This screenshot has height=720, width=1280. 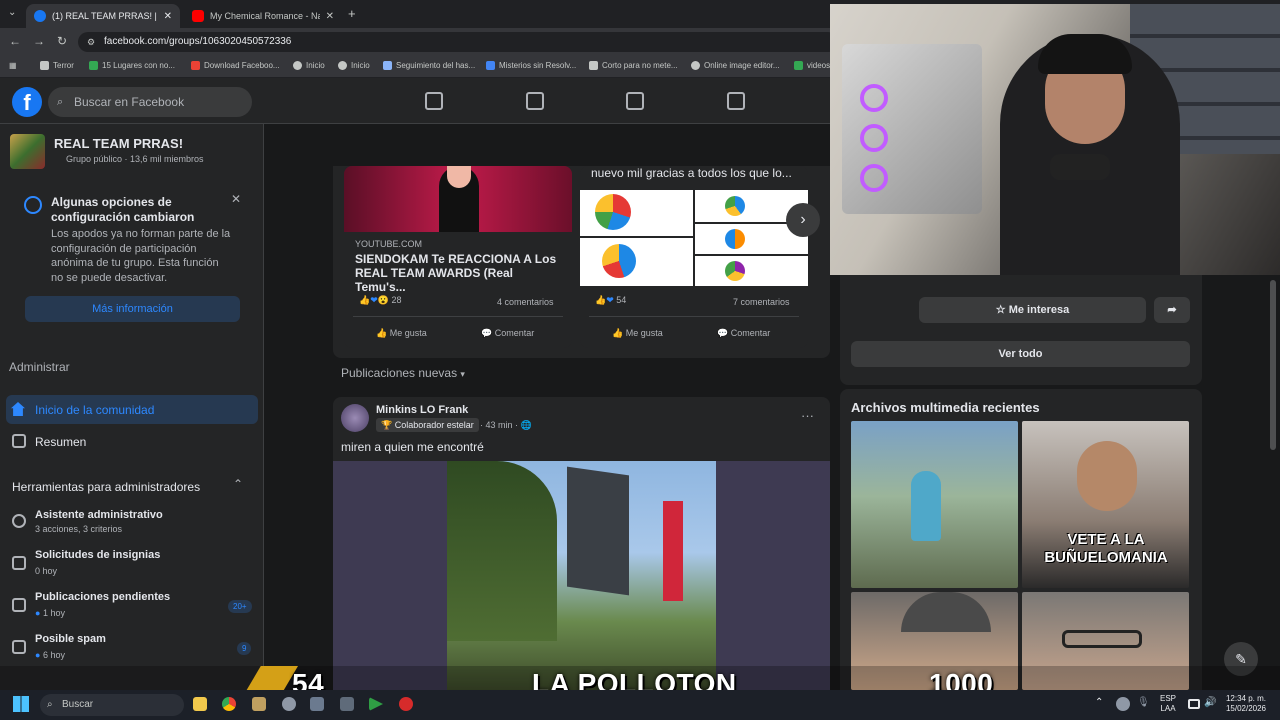 I want to click on comment-count: 7 comentarios, so click(x=761, y=302).